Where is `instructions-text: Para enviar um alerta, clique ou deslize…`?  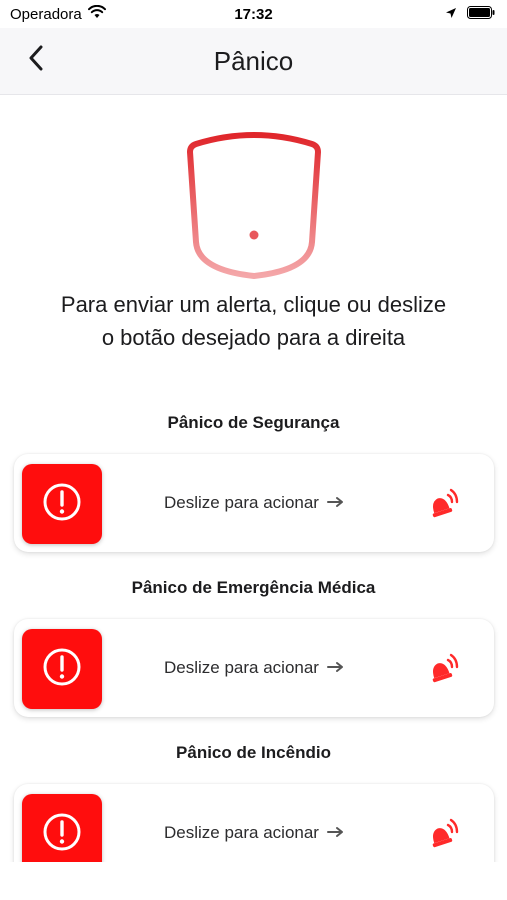
instructions-text: Para enviar um alerta, clique ou deslize… is located at coordinates (253, 321).